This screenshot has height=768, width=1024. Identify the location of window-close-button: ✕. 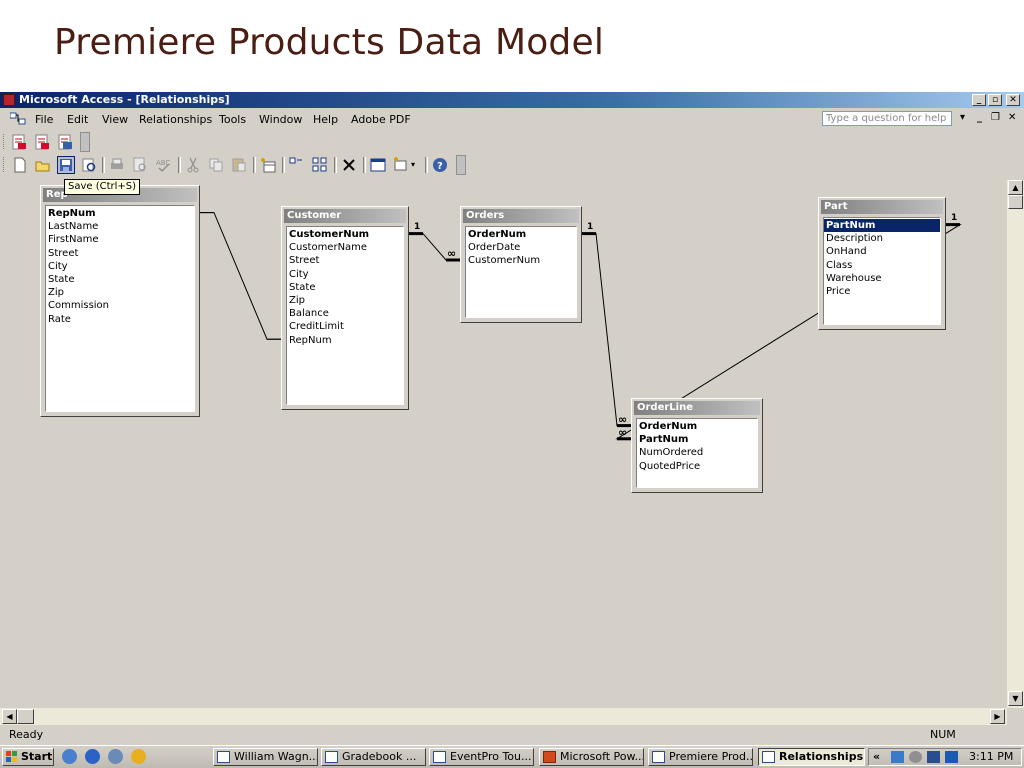
(1013, 100).